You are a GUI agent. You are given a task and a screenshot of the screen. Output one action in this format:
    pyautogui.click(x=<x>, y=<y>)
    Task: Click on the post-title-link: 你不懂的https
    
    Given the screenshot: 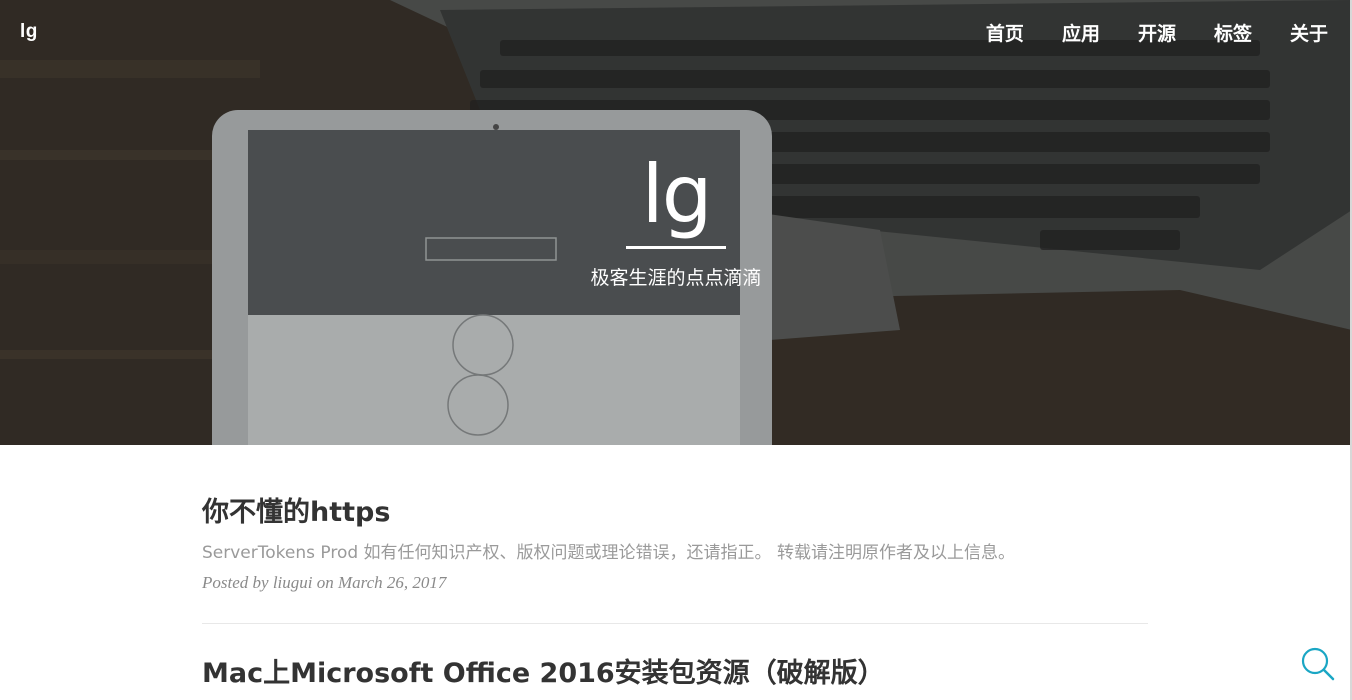 What is the action you would take?
    pyautogui.click(x=675, y=513)
    